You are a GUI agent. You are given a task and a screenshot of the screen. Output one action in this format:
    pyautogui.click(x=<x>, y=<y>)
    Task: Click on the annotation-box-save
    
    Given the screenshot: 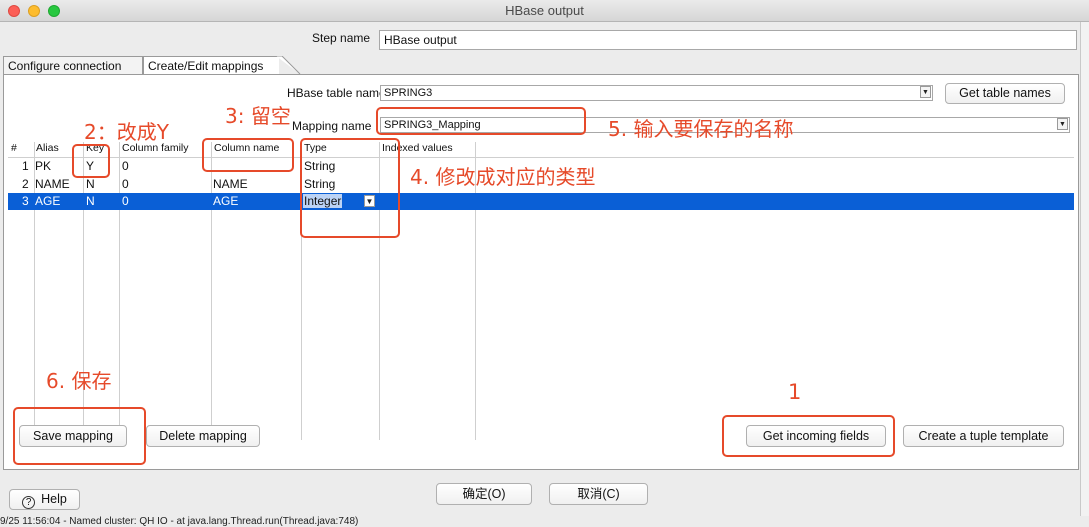 What is the action you would take?
    pyautogui.click(x=79, y=436)
    